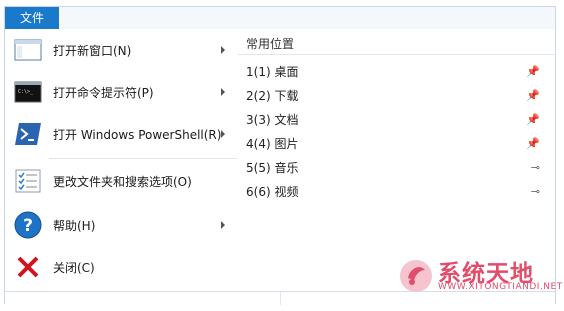 This screenshot has height=311, width=564. I want to click on frequent-places-title: 常用位置, so click(270, 44).